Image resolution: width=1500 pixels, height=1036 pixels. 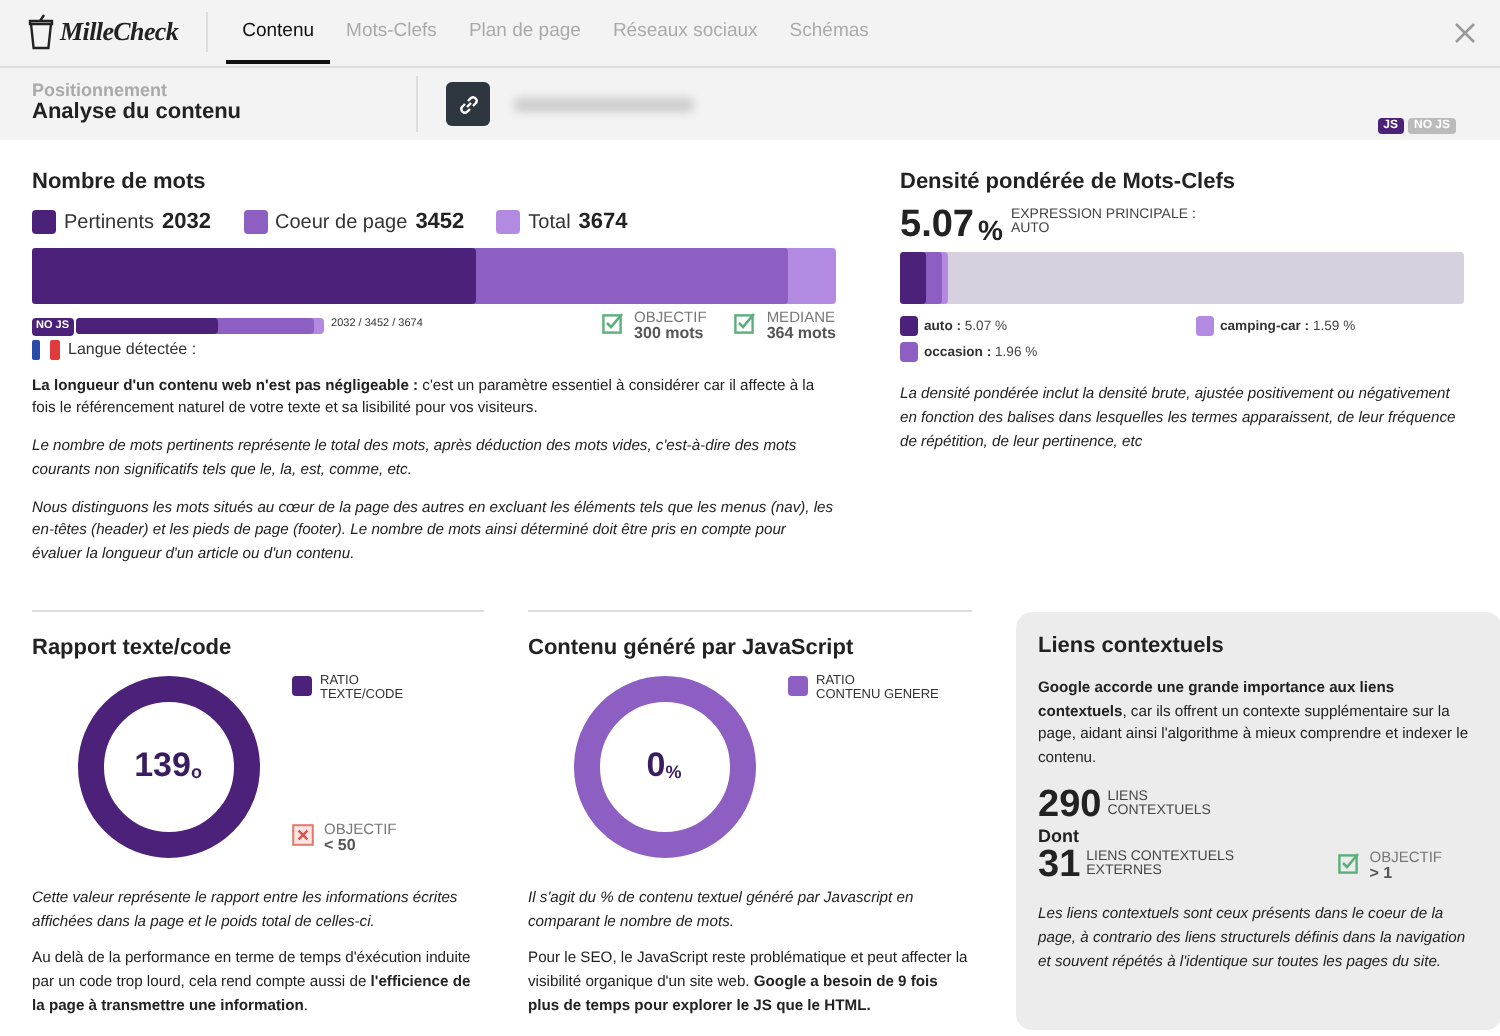 I want to click on section-label: Positionnement, so click(x=101, y=90).